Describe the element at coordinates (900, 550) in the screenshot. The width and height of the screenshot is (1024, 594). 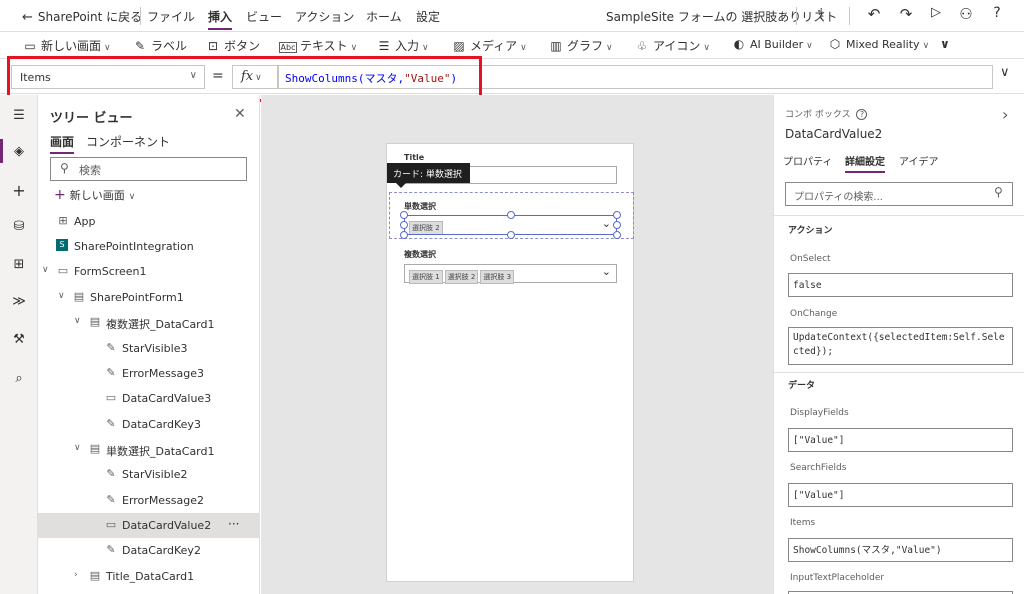
I see `items-field: ShowColumns(マスタ,"Value")` at that location.